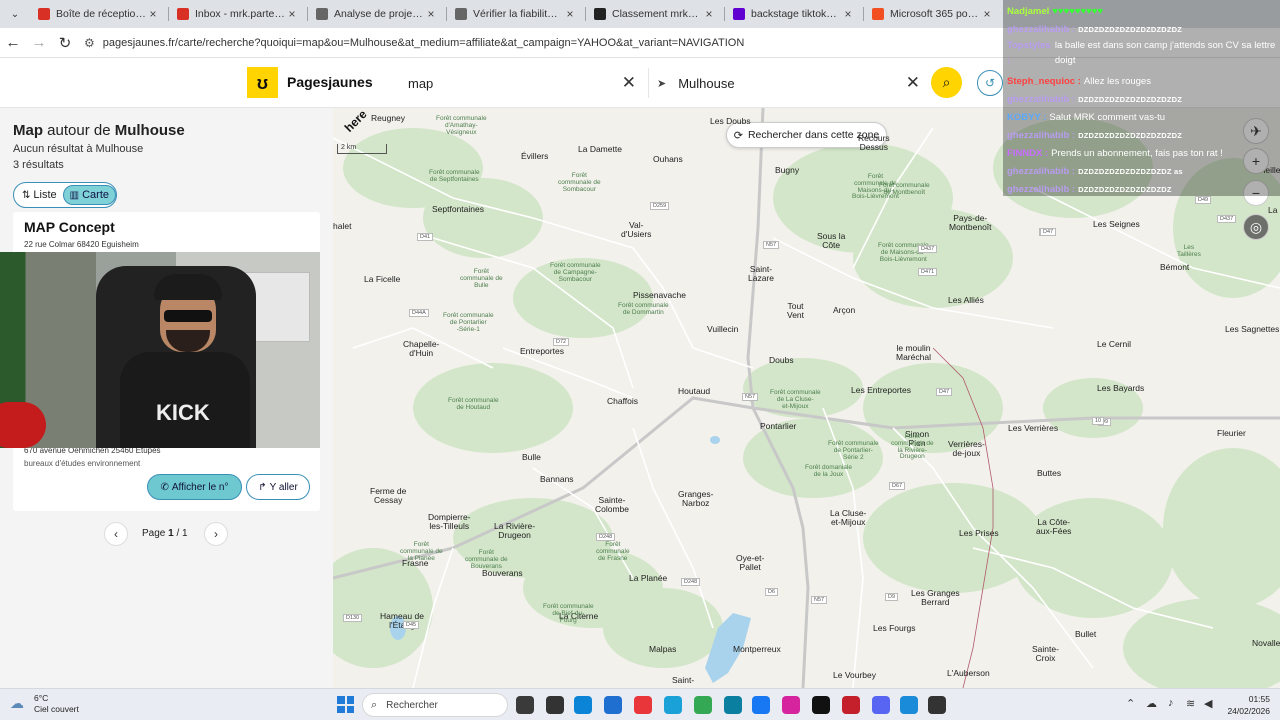 This screenshot has height=720, width=1280. What do you see at coordinates (661, 83) in the screenshot?
I see `location-arrow-icon: ➤` at bounding box center [661, 83].